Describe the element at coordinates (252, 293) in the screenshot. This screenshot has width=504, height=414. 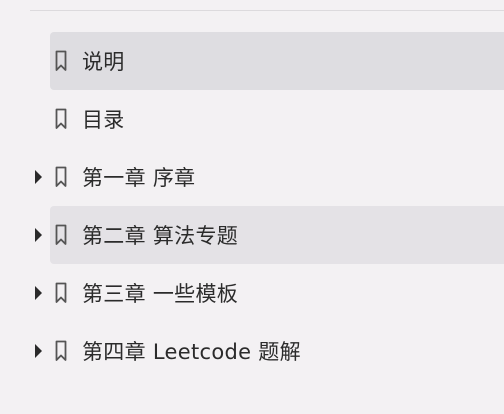
I see `outline-item-chapter-3: 第三章 一些模板` at that location.